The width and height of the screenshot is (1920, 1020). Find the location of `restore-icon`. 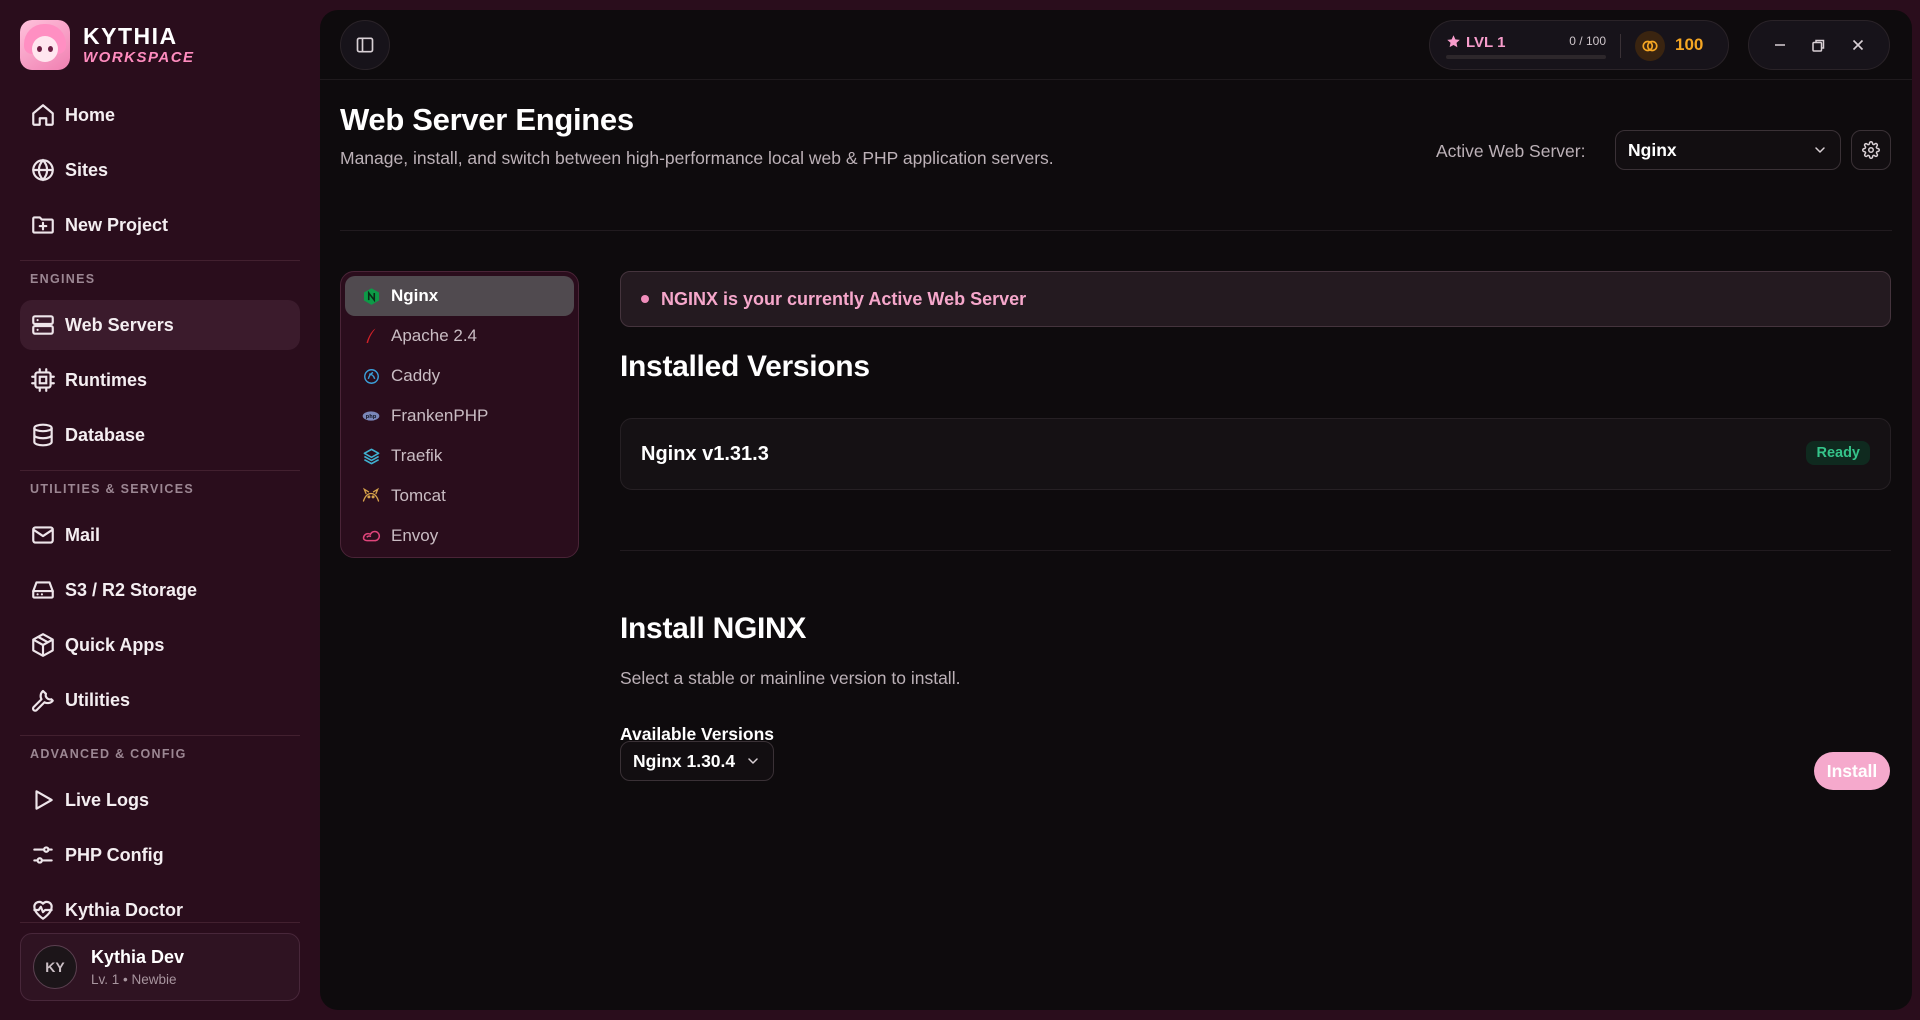

restore-icon is located at coordinates (1819, 45).